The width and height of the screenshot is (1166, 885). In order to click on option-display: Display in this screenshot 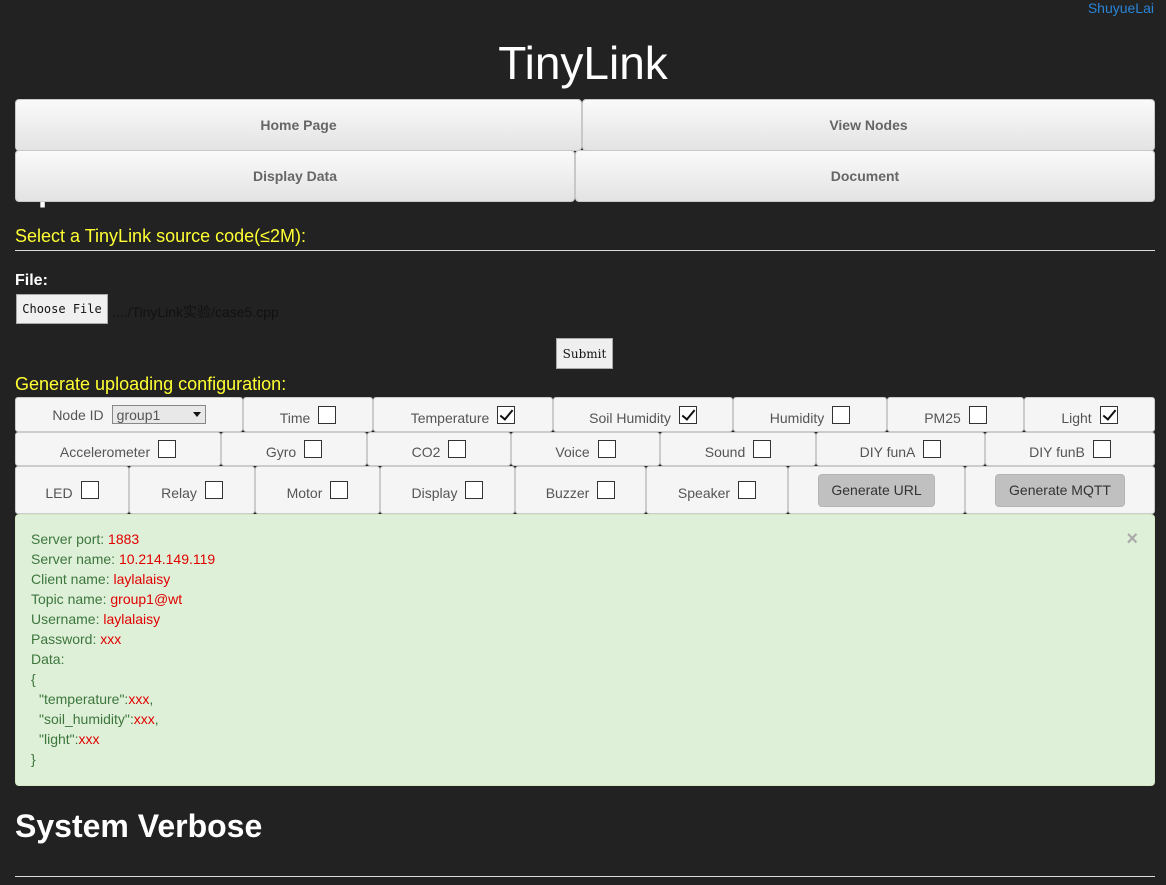, I will do `click(447, 490)`.